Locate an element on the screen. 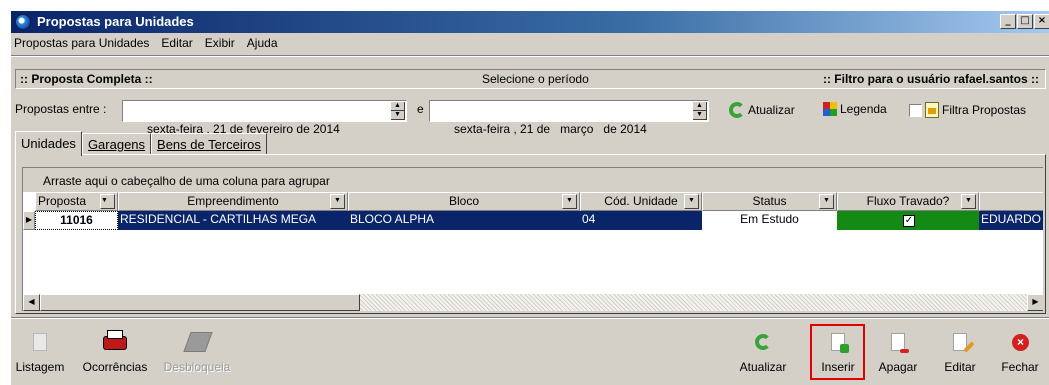 This screenshot has width=1049, height=385. col-proposta: Proposta ▼ is located at coordinates (76, 201).